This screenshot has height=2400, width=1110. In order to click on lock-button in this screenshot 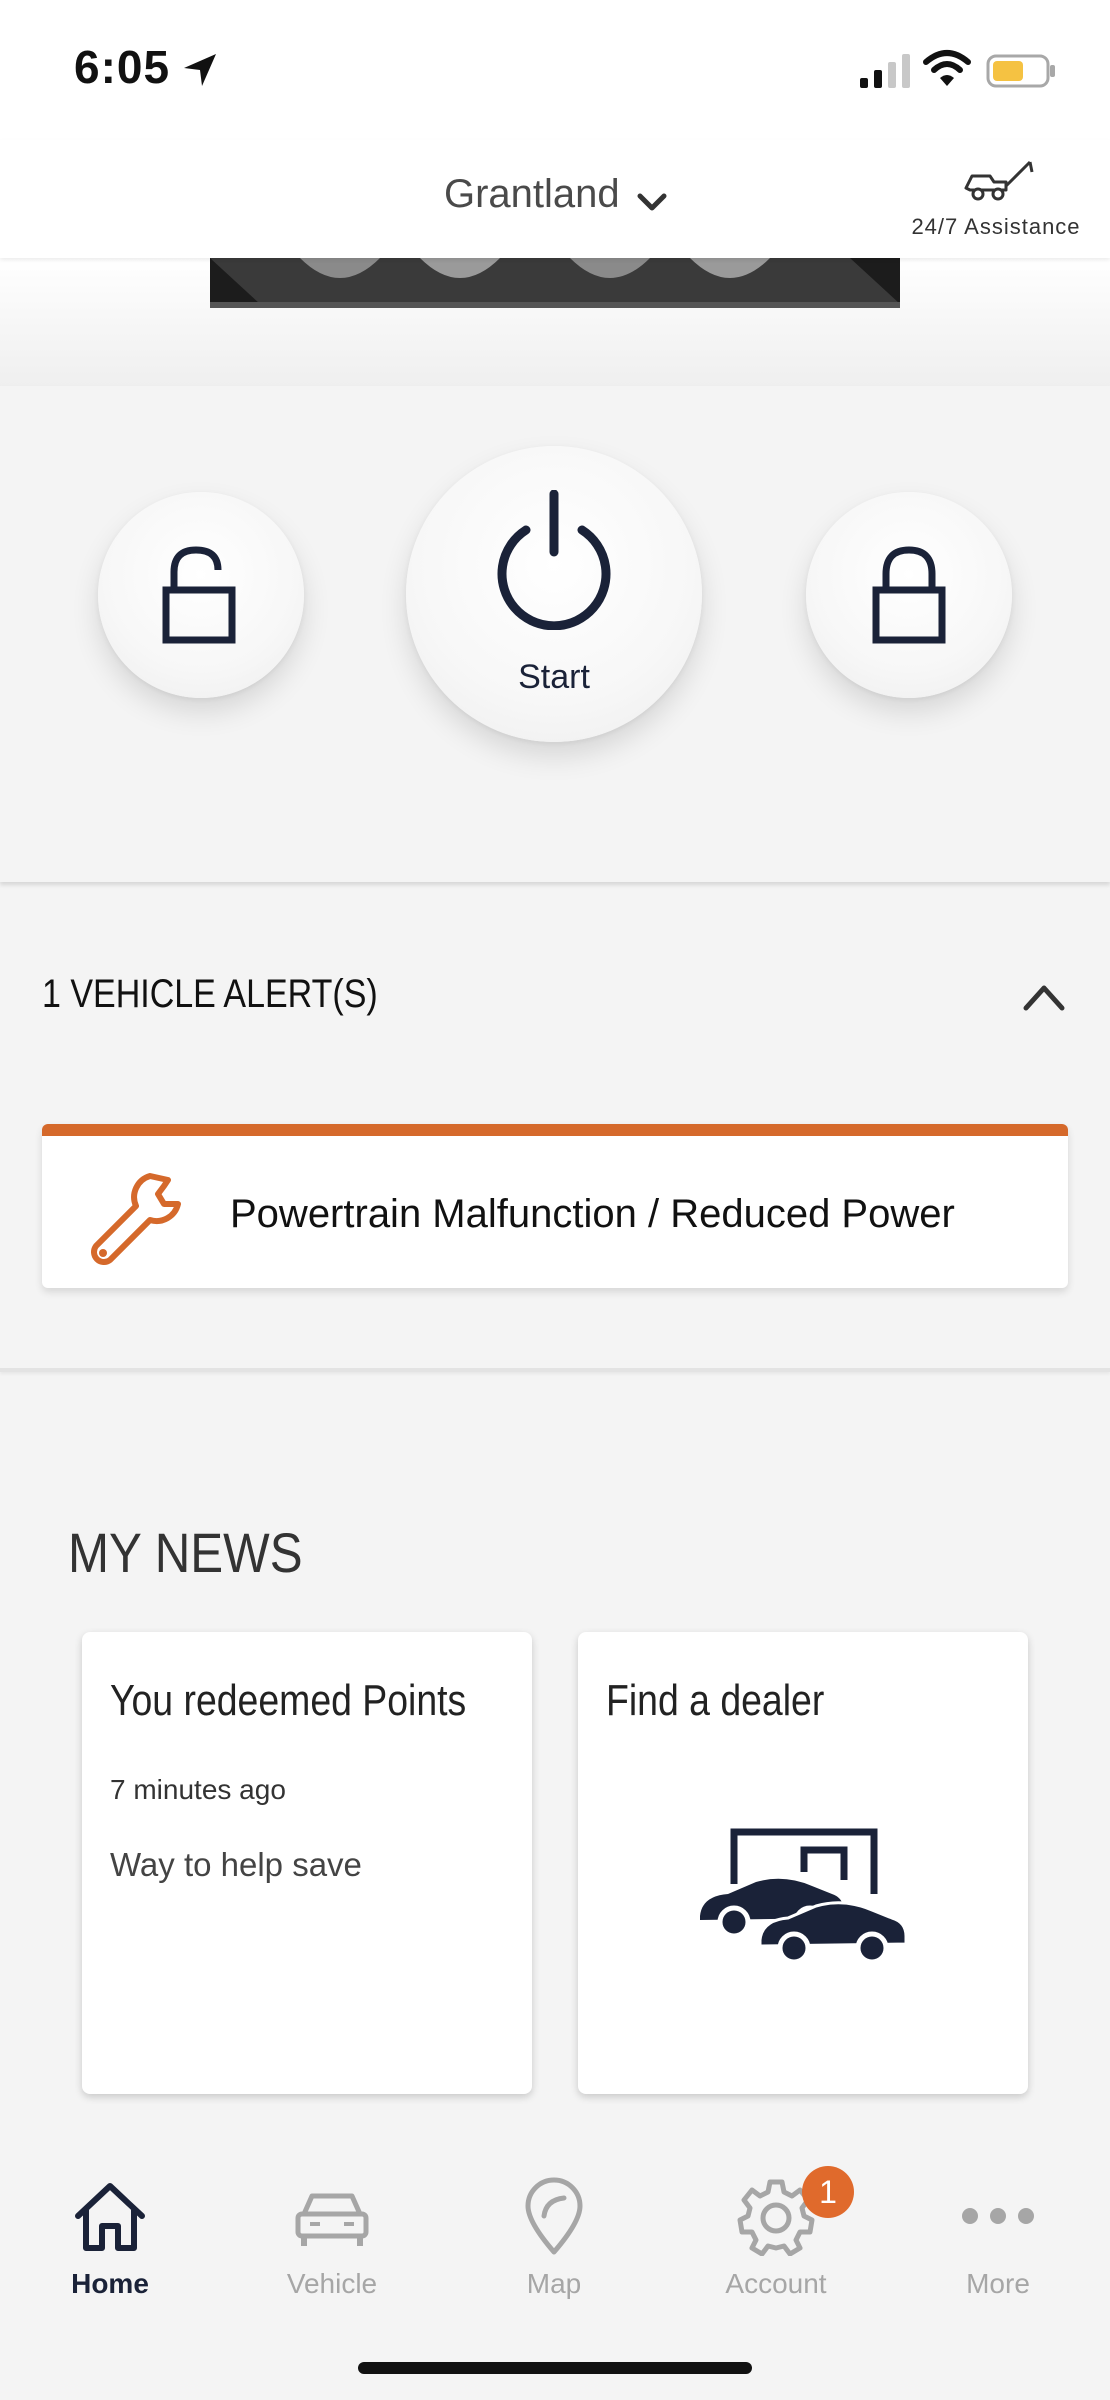, I will do `click(909, 595)`.